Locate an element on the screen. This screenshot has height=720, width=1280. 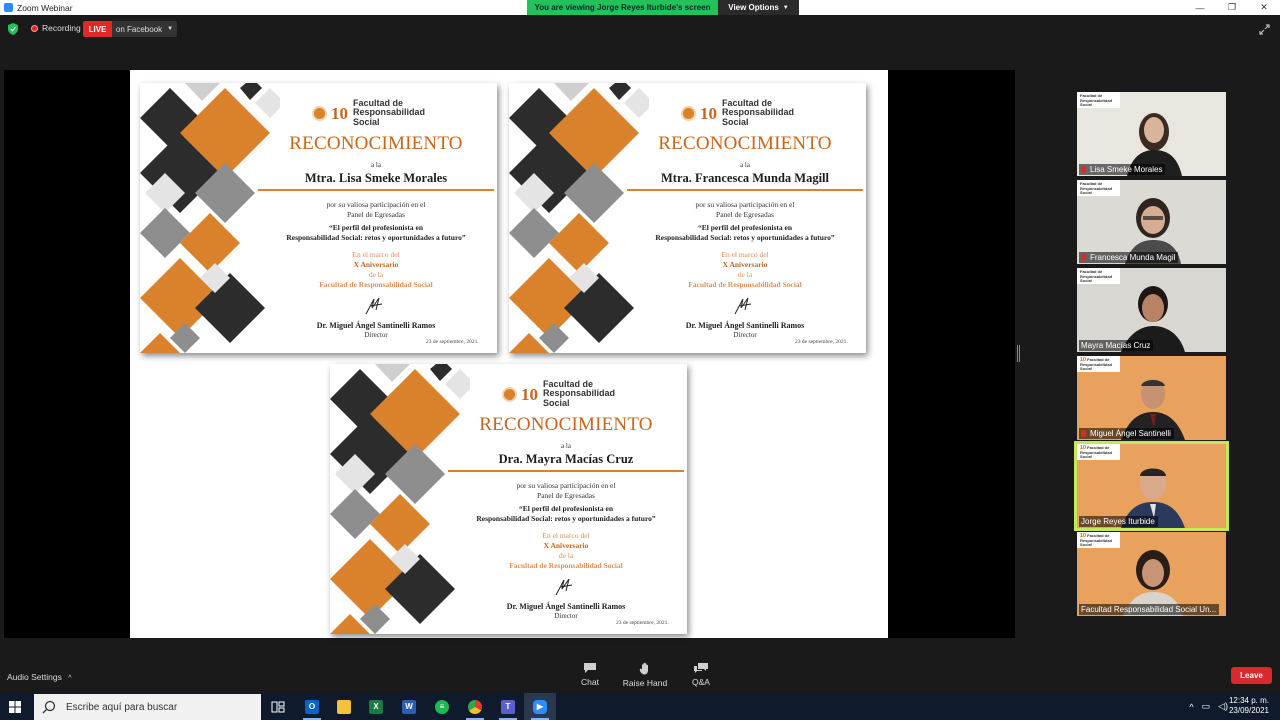
task-view-button is located at coordinates (278, 706).